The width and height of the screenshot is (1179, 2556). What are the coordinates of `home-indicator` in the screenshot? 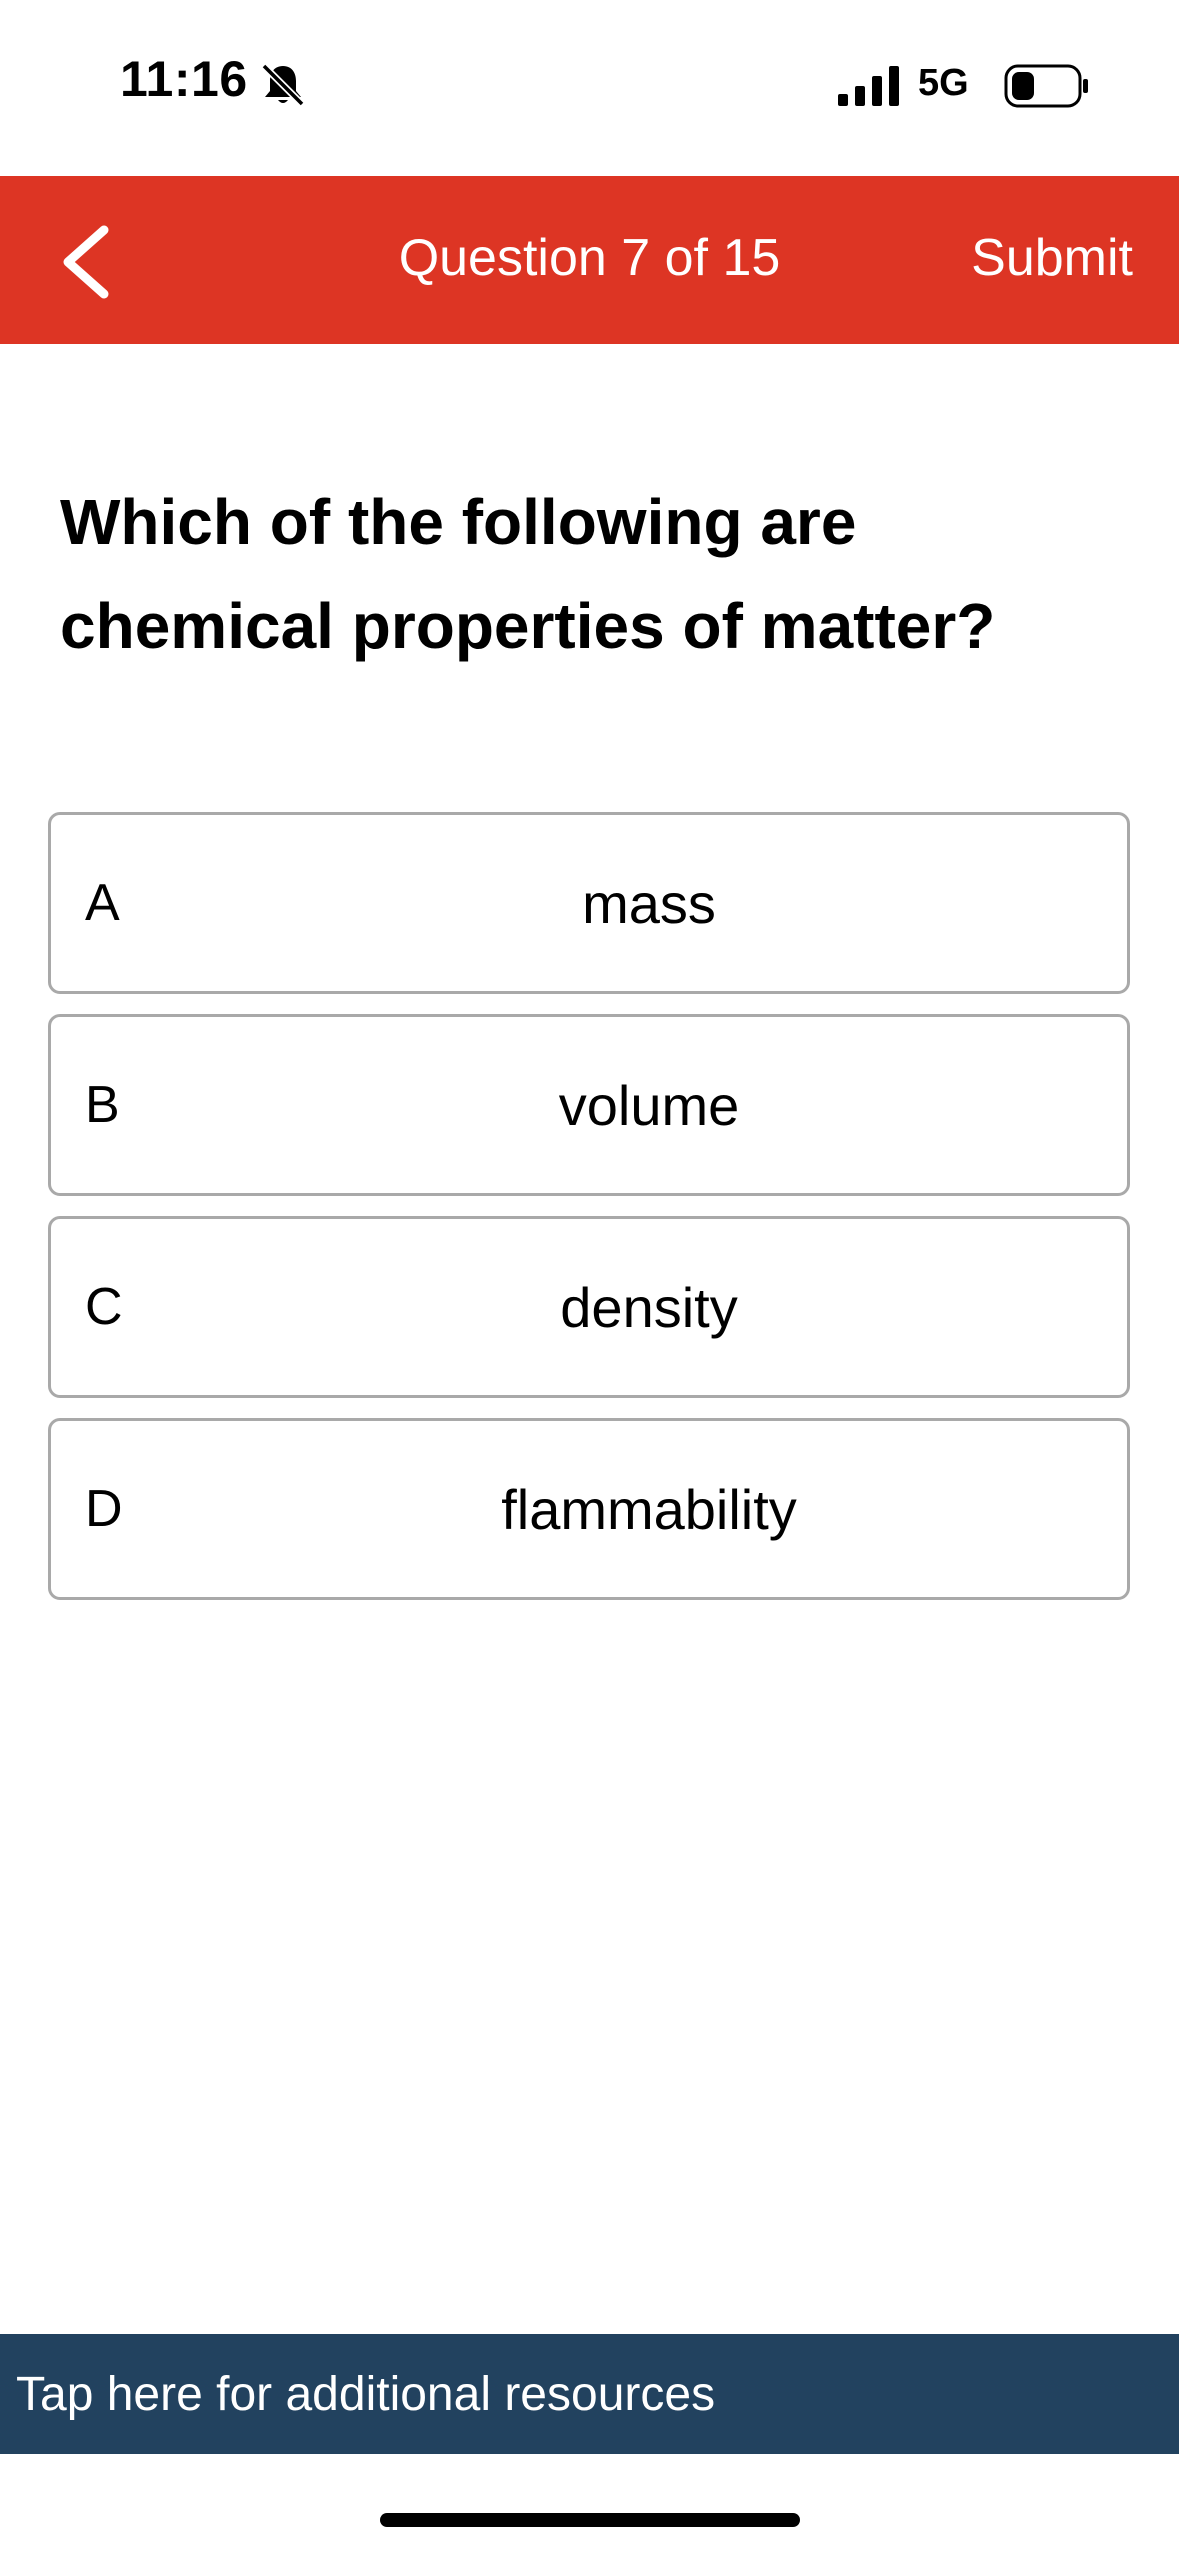 It's located at (590, 2520).